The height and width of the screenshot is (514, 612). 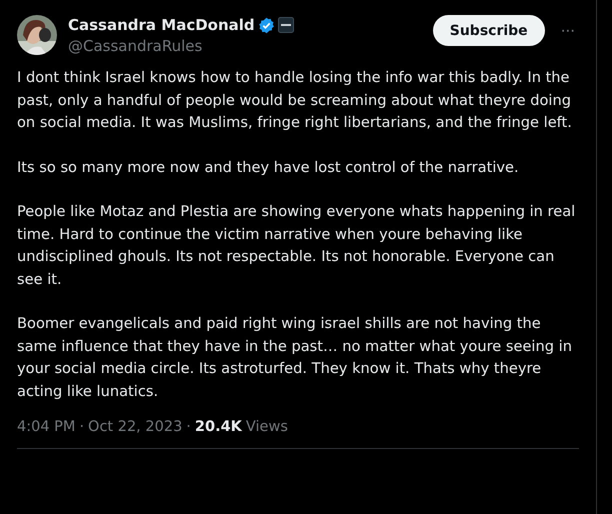 What do you see at coordinates (286, 25) in the screenshot?
I see `affiliate-badge-icon` at bounding box center [286, 25].